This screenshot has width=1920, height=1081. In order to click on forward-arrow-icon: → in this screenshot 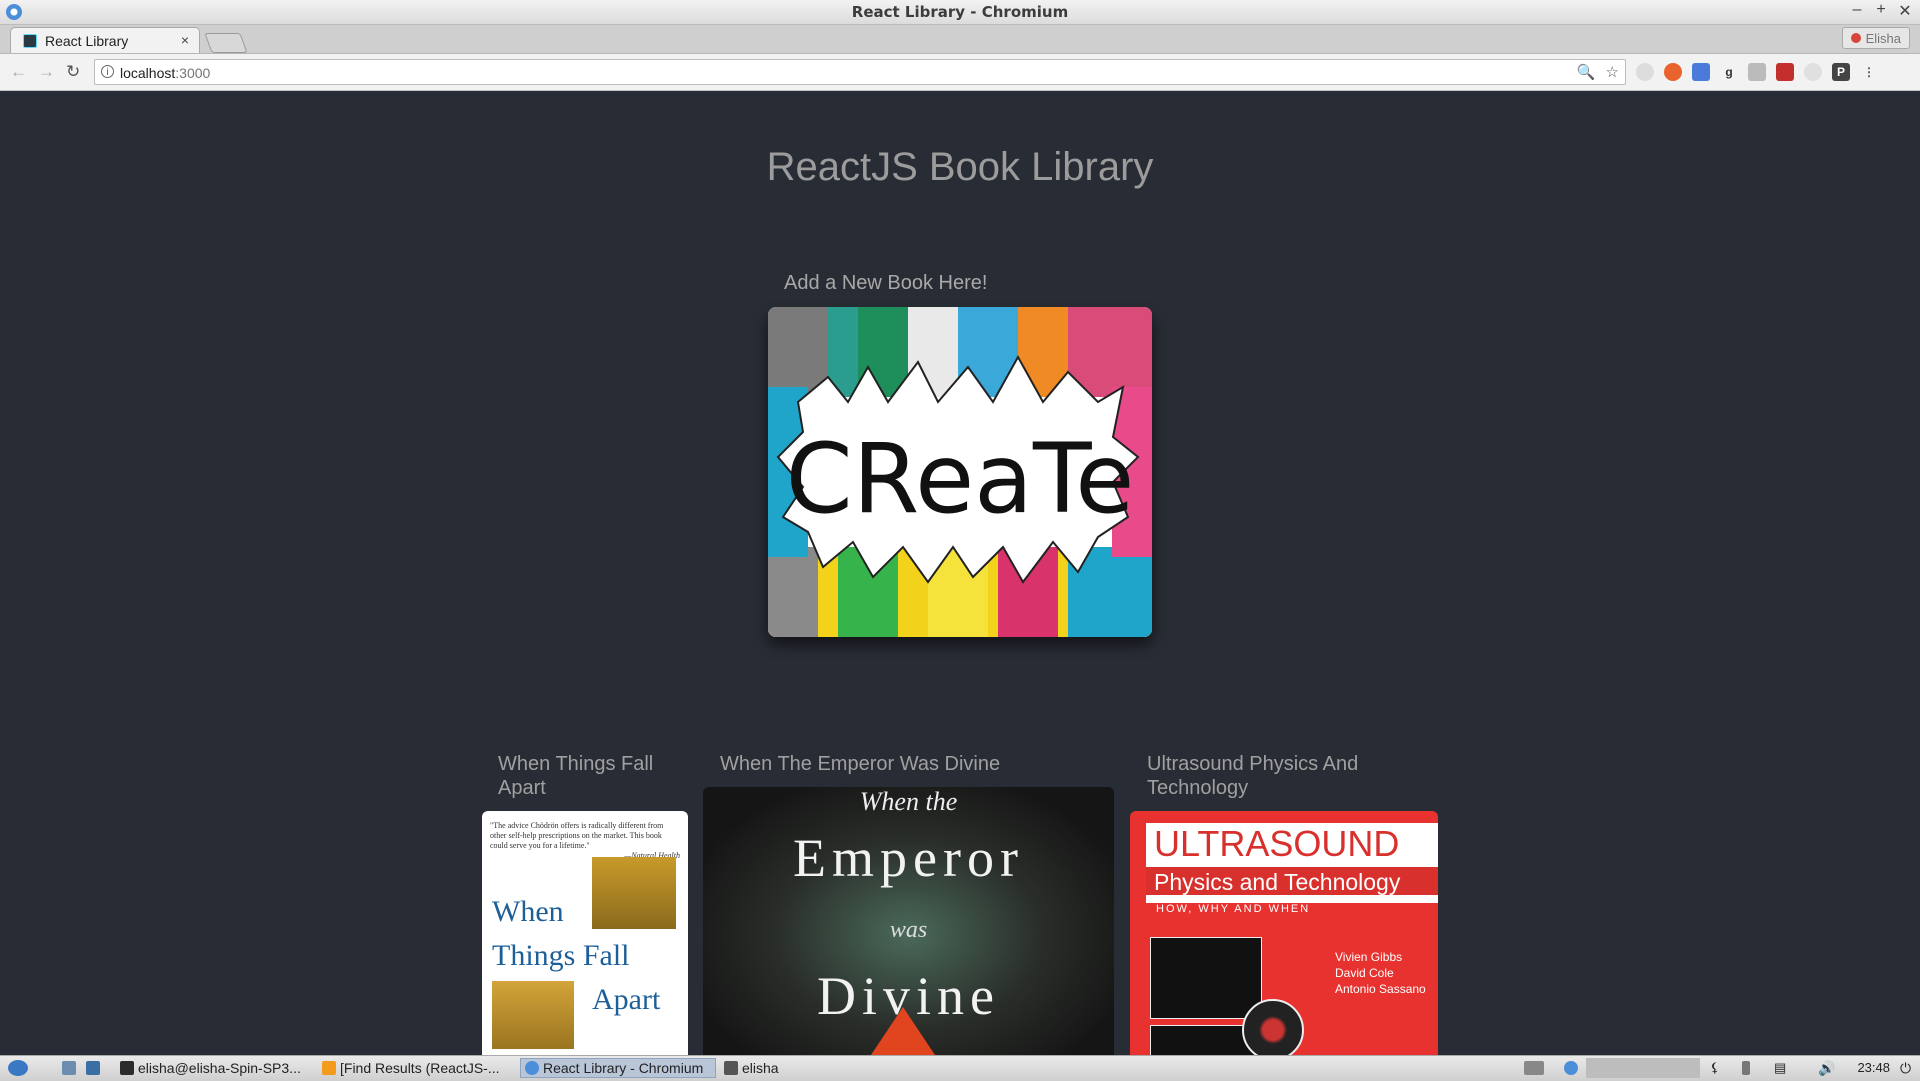, I will do `click(46, 72)`.